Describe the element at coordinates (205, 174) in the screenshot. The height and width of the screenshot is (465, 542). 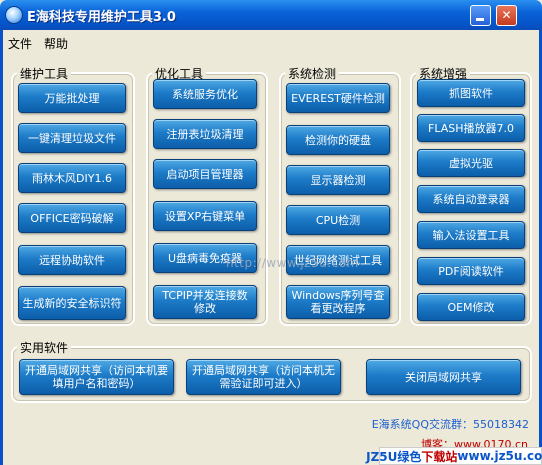
I see `startup-manager-button: 启动项目管理器` at that location.